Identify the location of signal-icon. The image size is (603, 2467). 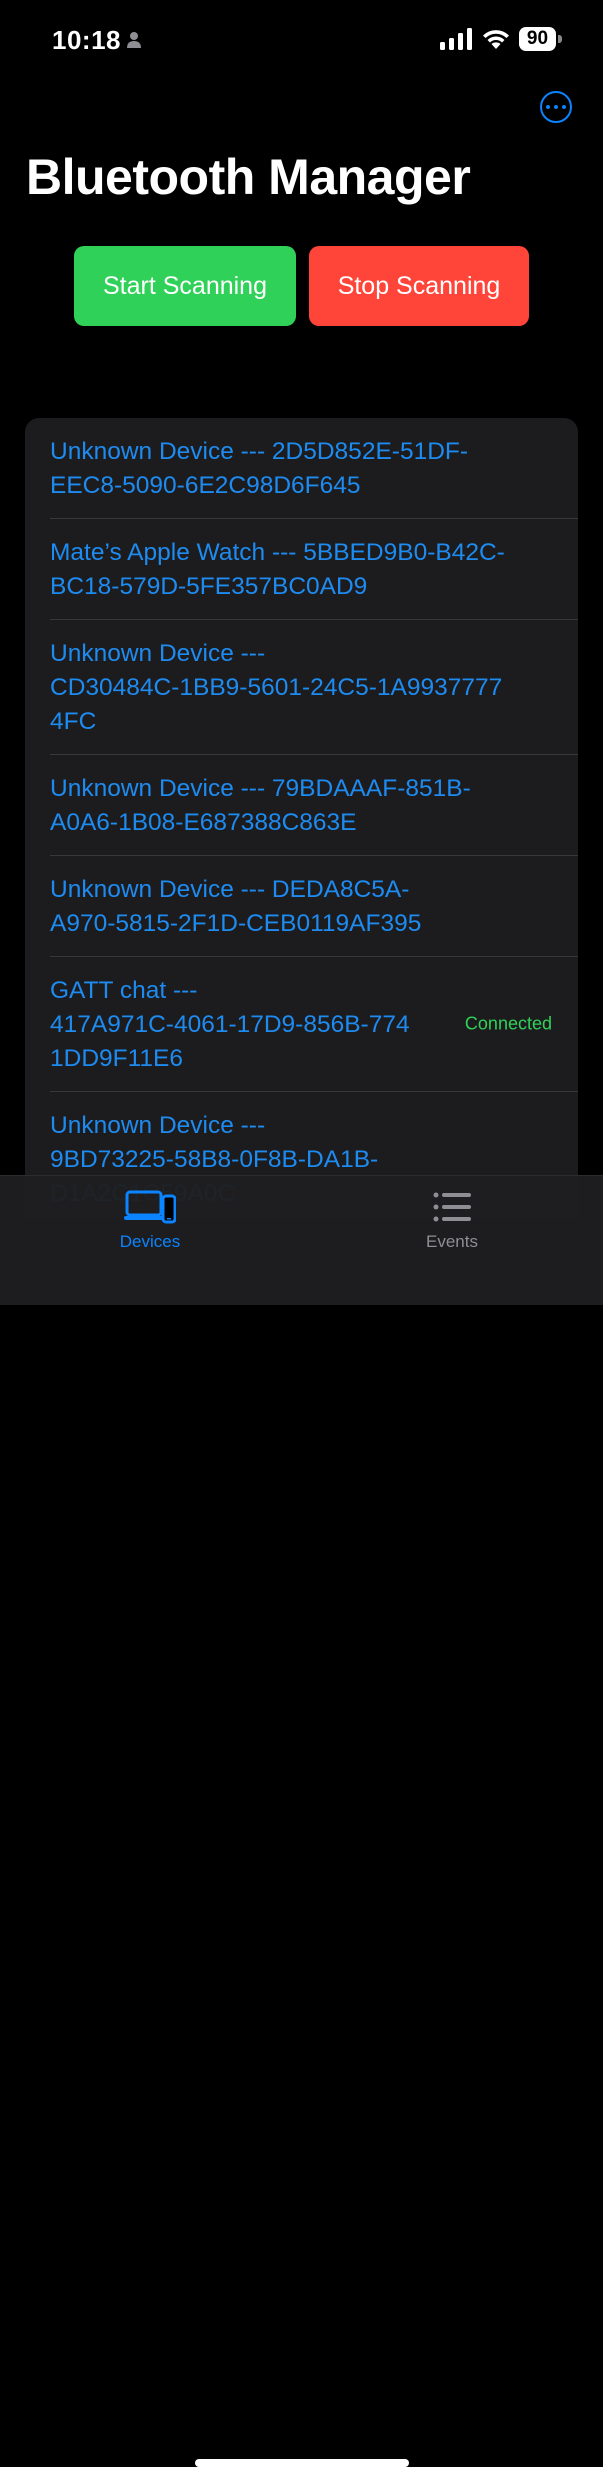
(456, 39).